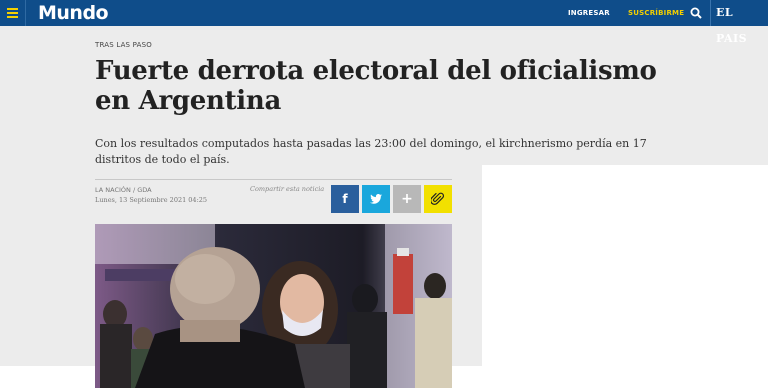 The width and height of the screenshot is (768, 388). Describe the element at coordinates (656, 13) in the screenshot. I see `subscribe-link: SUSCRÍBIRME` at that location.